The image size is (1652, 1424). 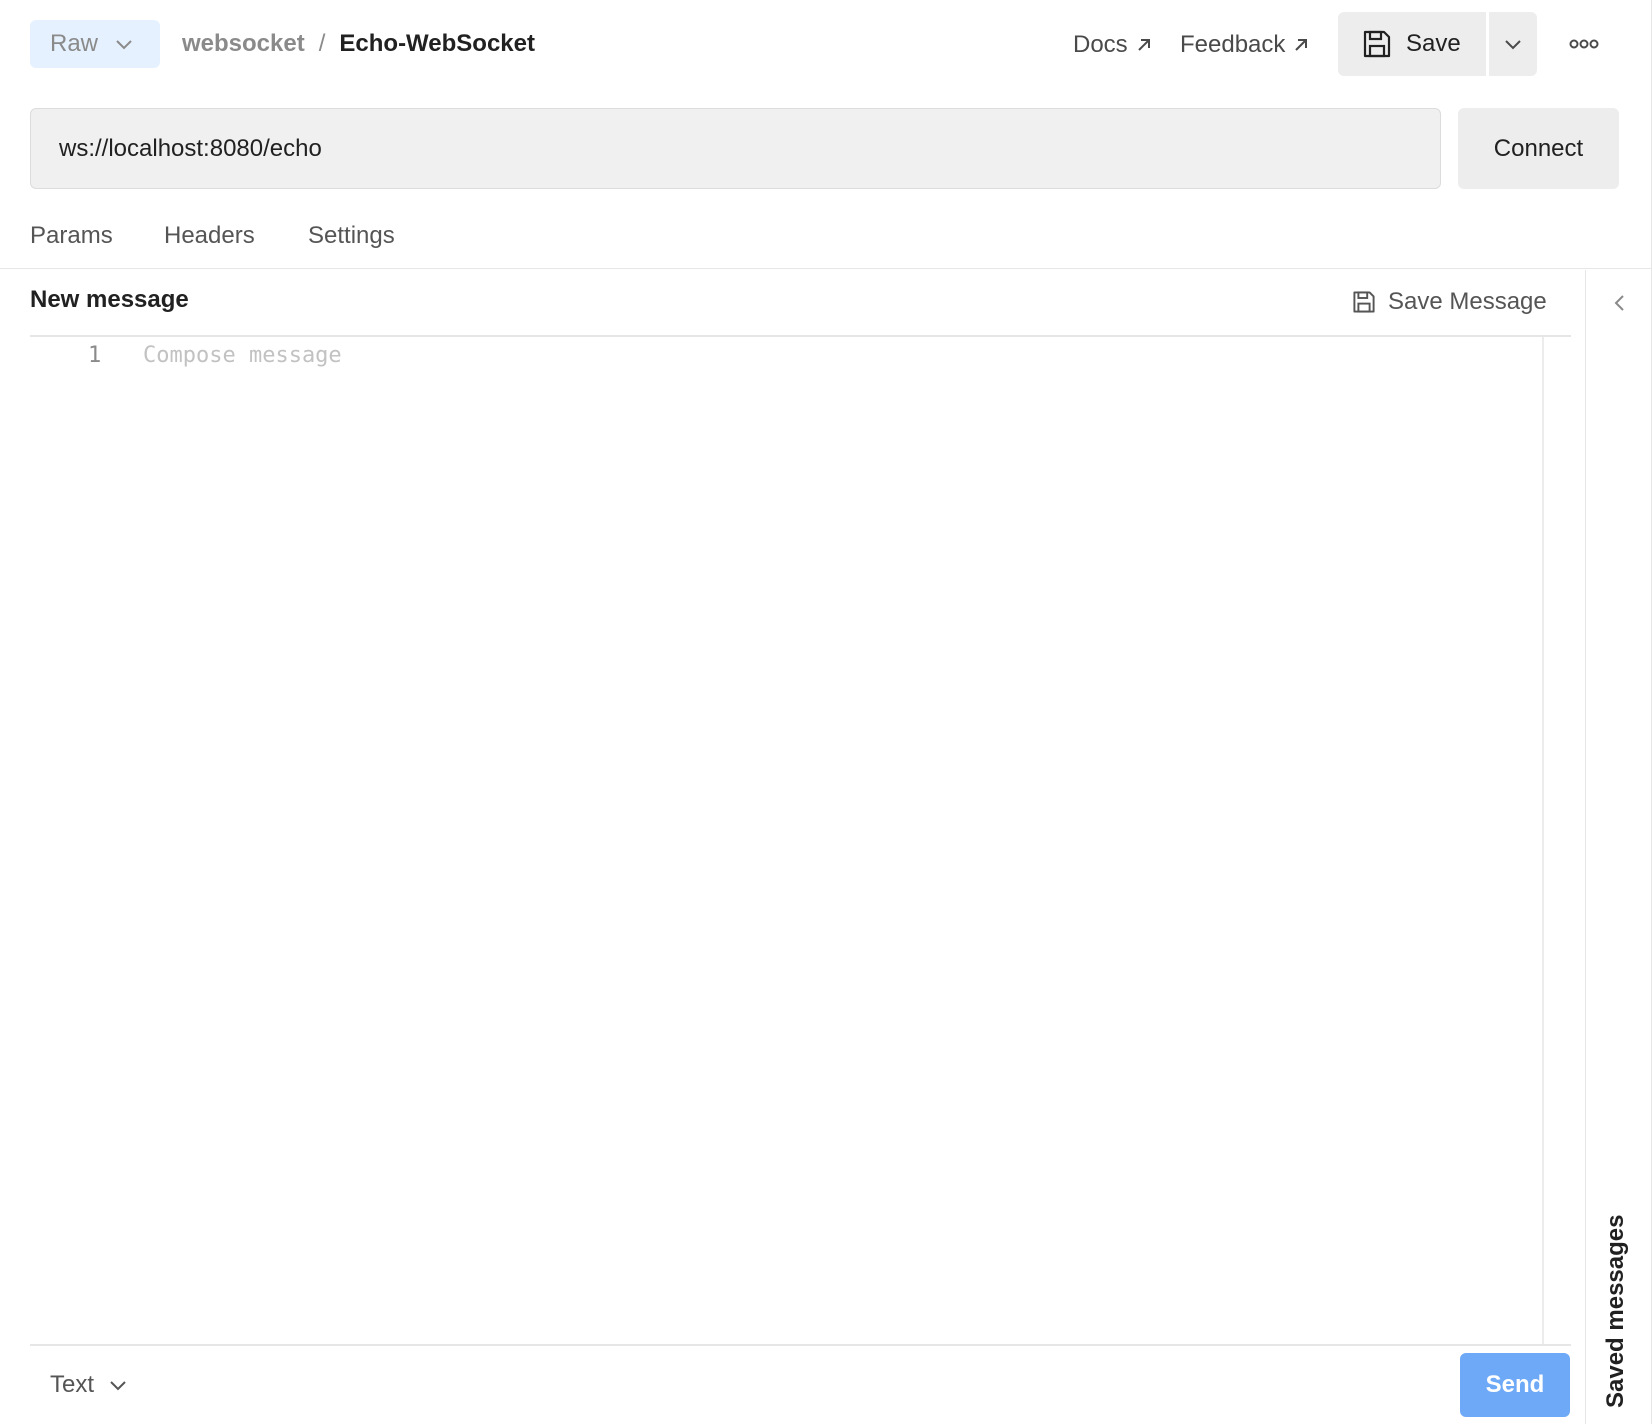 What do you see at coordinates (243, 44) in the screenshot?
I see `breadcrumb-parent: websocket` at bounding box center [243, 44].